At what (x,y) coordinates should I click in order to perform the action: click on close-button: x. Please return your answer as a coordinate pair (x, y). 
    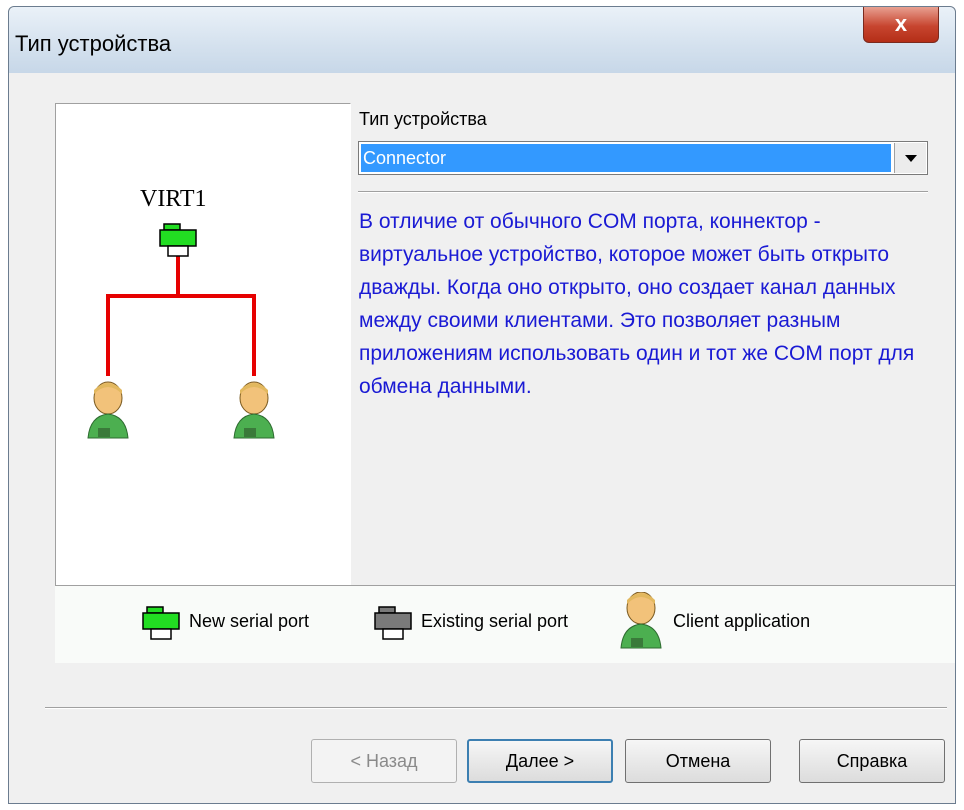
    Looking at the image, I should click on (901, 25).